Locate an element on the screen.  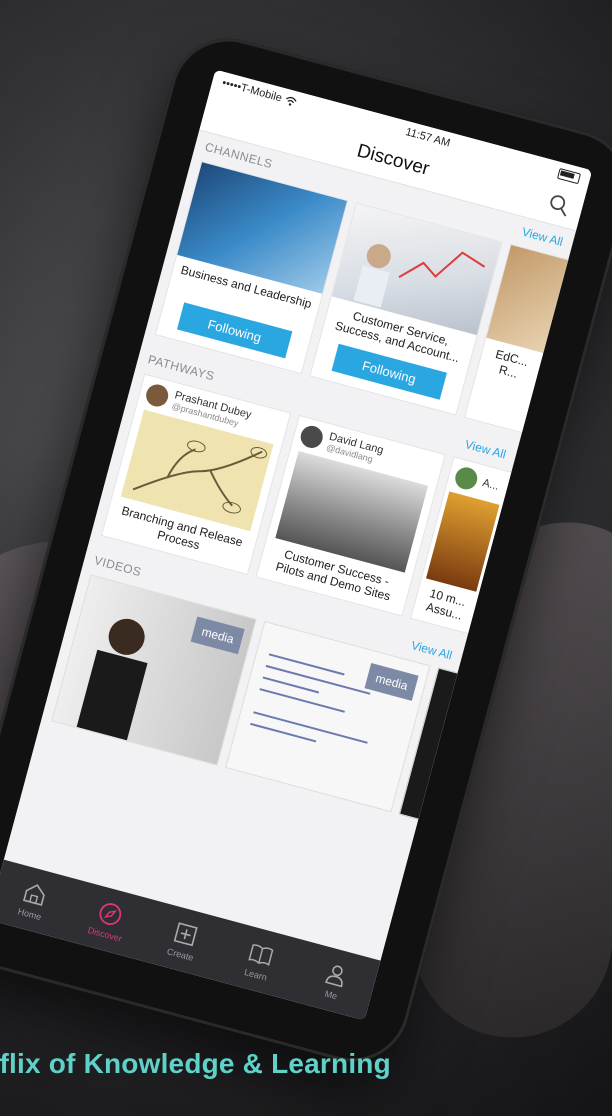
tab-discover: Discover is located at coordinates (109, 920).